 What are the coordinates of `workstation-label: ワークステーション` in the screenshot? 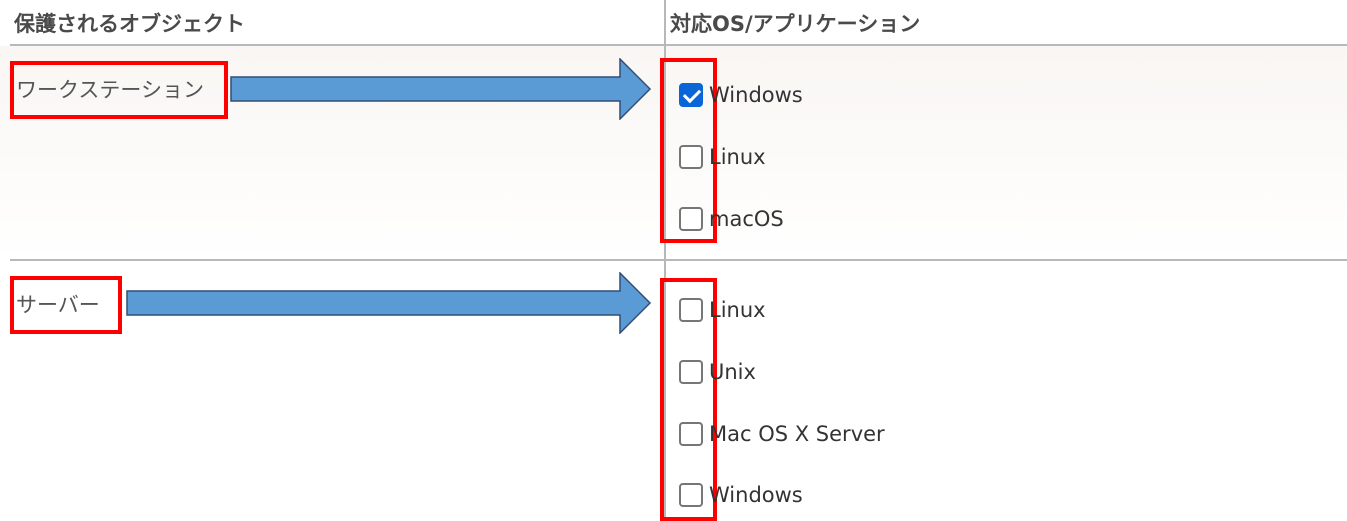 It's located at (119, 90).